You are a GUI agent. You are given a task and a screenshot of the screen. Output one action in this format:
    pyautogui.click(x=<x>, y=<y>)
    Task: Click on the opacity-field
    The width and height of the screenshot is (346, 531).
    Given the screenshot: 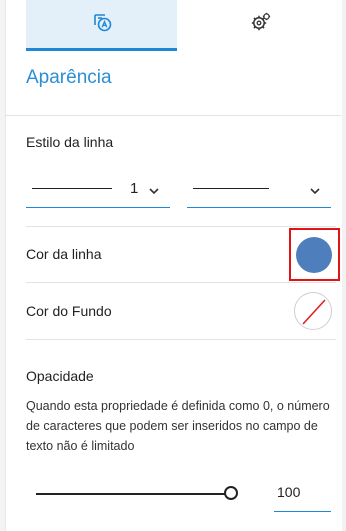 What is the action you would take?
    pyautogui.click(x=302, y=492)
    